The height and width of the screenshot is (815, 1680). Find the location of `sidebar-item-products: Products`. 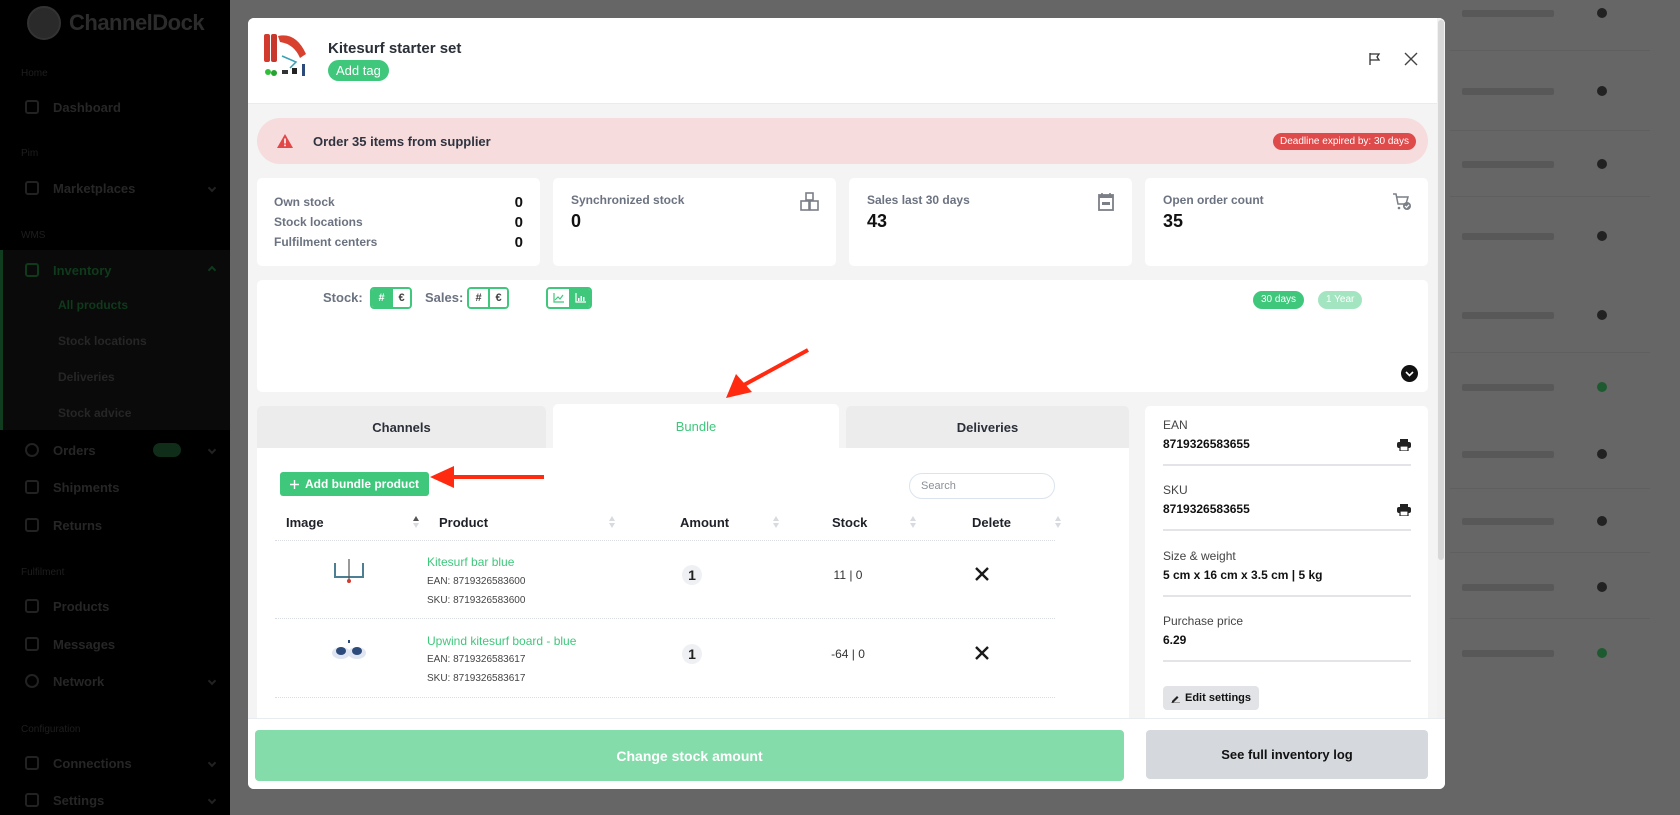

sidebar-item-products: Products is located at coordinates (120, 606).